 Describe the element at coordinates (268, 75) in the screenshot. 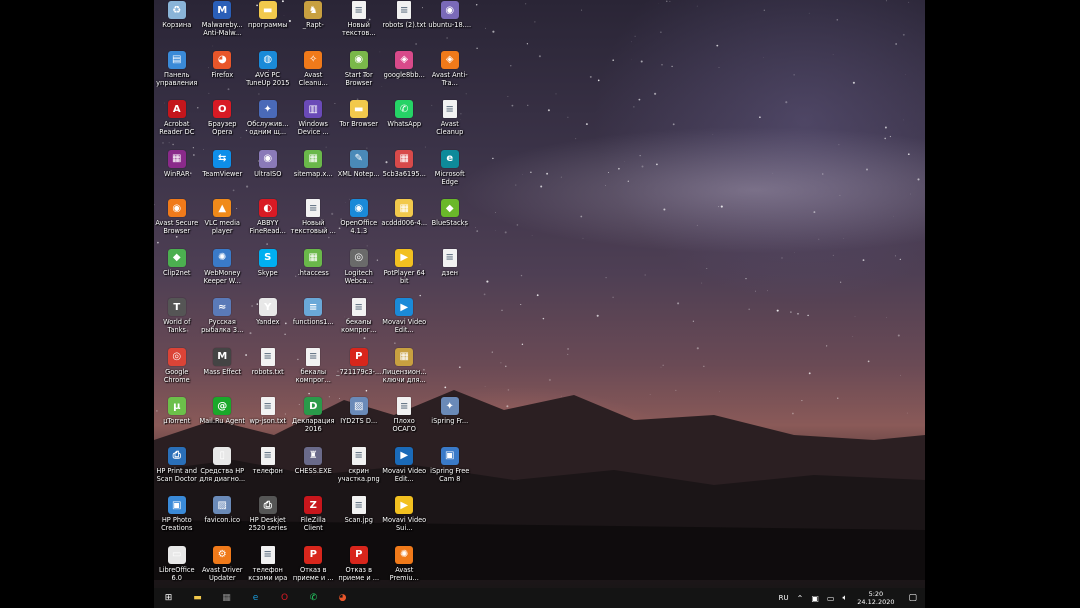

I see `desktop-icon: ◍ AVG PC TuneUp 2015` at that location.